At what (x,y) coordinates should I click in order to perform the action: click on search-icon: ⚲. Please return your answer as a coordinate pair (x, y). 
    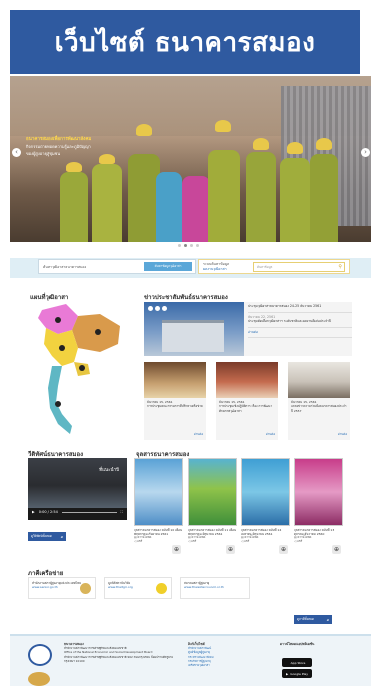
    Looking at the image, I should click on (340, 267).